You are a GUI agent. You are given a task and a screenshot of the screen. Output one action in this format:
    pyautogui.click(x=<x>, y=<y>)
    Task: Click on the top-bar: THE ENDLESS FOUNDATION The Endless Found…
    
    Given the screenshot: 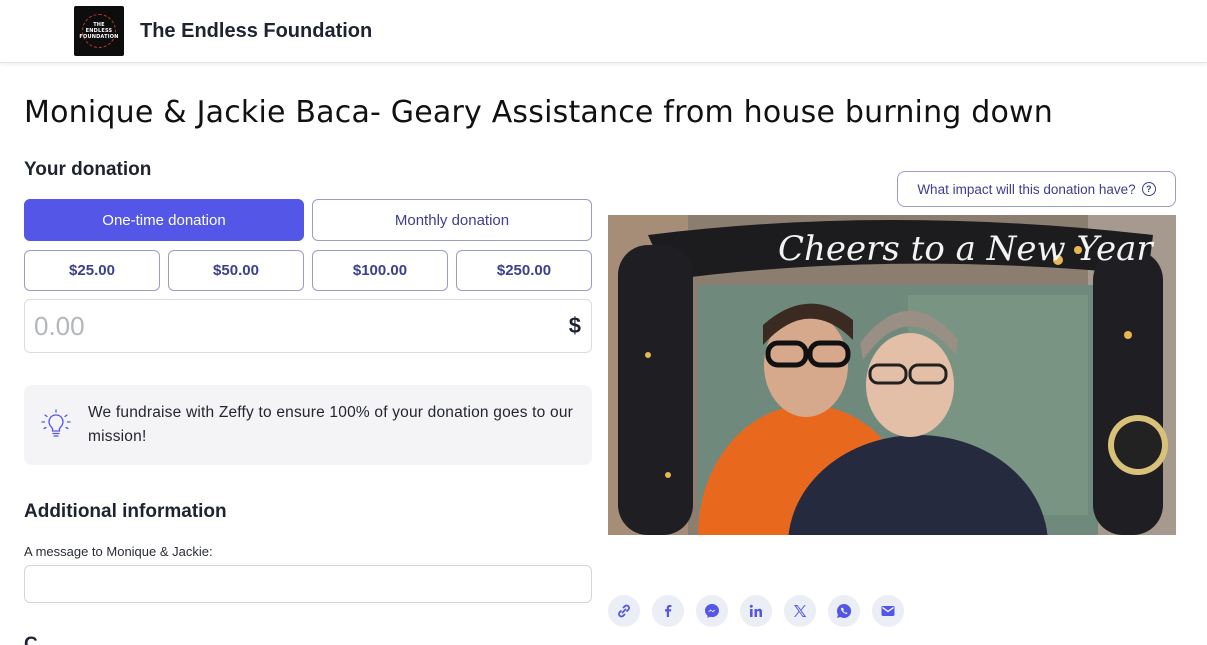 What is the action you would take?
    pyautogui.click(x=603, y=31)
    